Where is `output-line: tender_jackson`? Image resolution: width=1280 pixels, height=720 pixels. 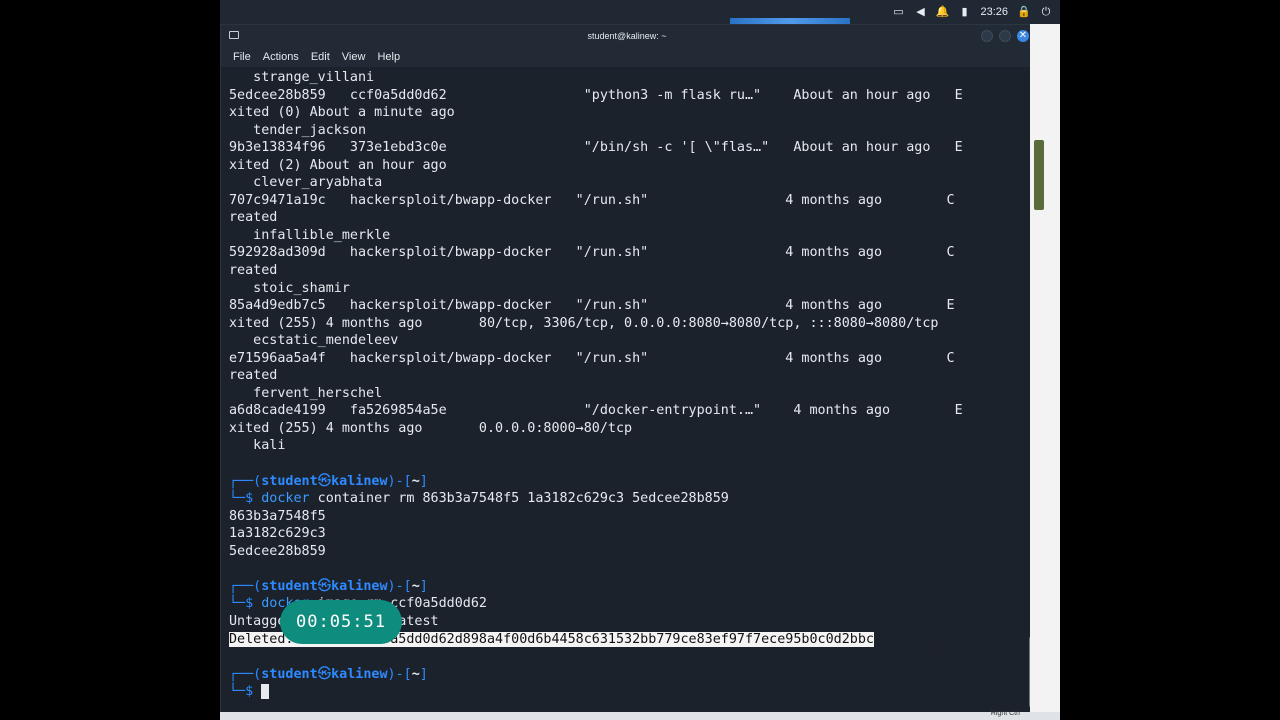
output-line: tender_jackson is located at coordinates (298, 130).